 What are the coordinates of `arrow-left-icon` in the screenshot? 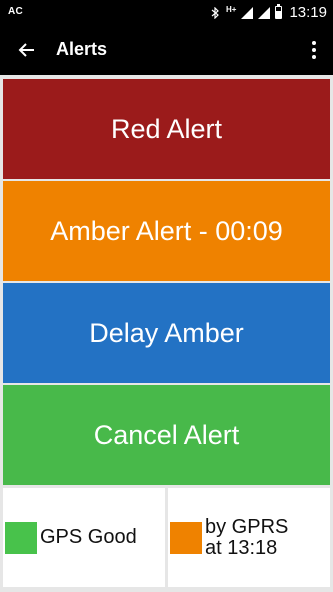 It's located at (26, 50).